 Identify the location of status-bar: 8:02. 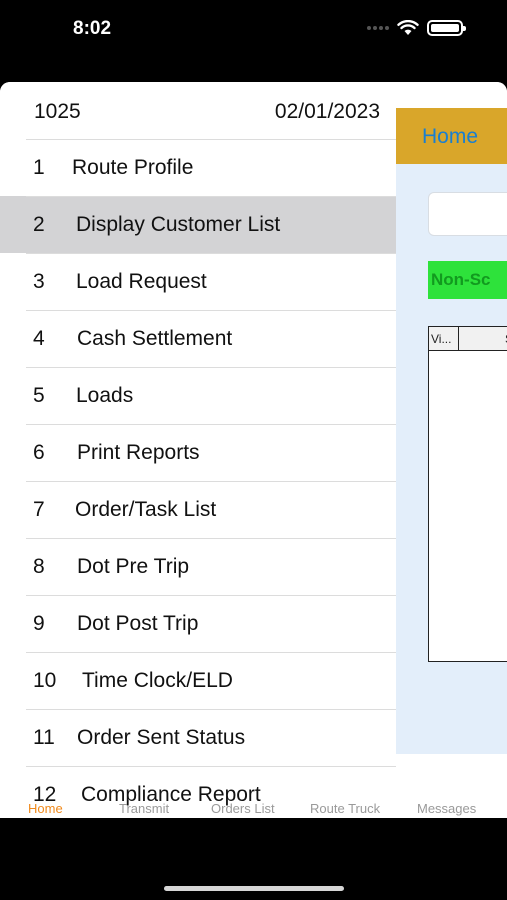
(253, 30).